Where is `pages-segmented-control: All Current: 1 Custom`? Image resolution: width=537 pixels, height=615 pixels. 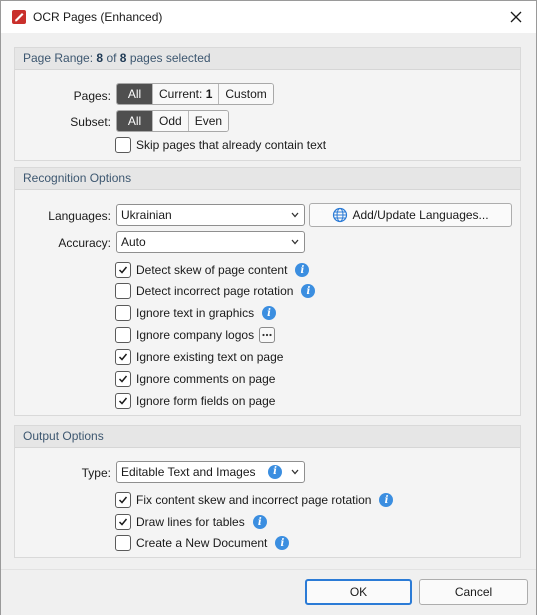 pages-segmented-control: All Current: 1 Custom is located at coordinates (195, 94).